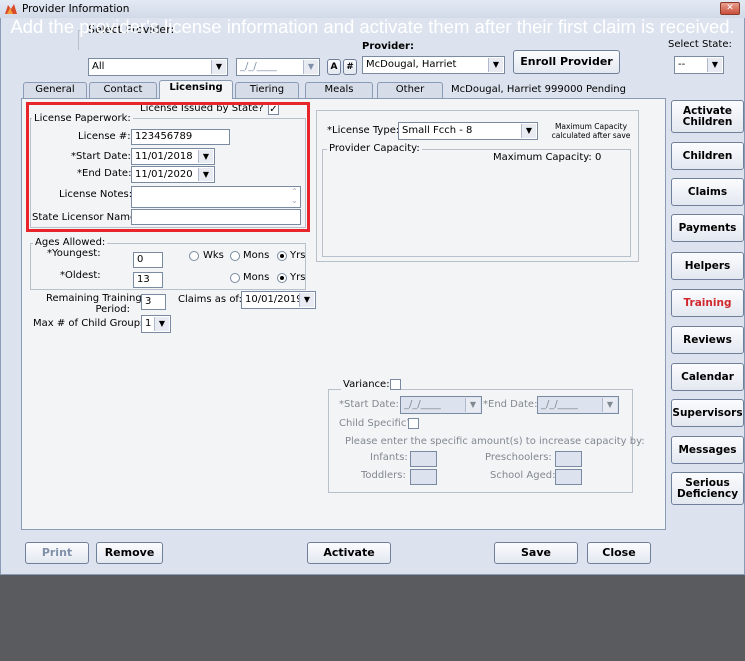 The image size is (745, 661). Describe the element at coordinates (148, 280) in the screenshot. I see `oldest-input: 13` at that location.